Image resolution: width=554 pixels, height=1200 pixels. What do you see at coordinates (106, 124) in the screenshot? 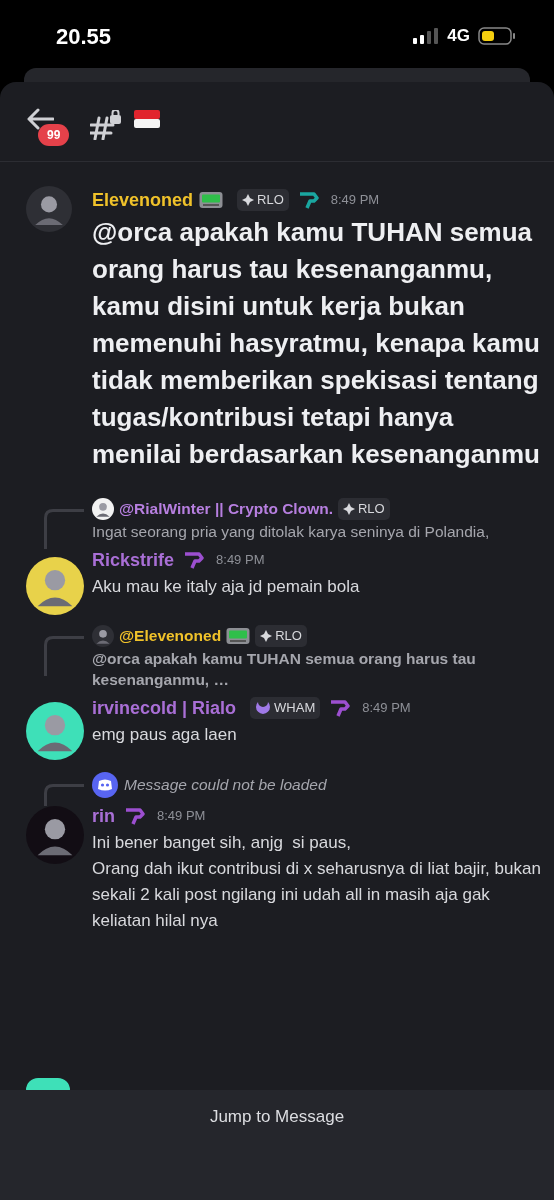
I see `locked-channel-icon` at bounding box center [106, 124].